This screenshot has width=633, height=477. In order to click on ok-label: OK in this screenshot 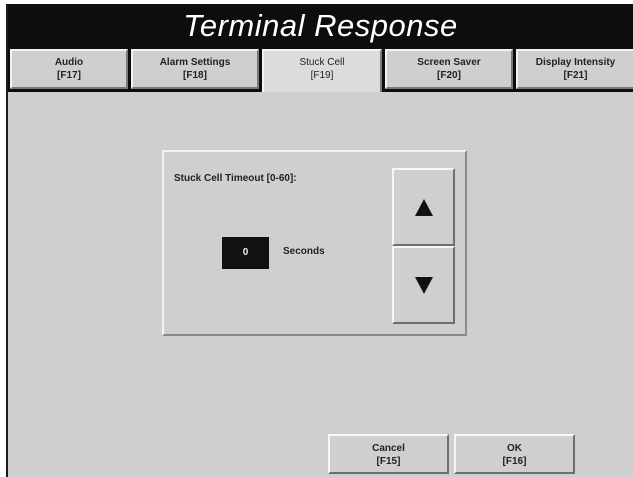, I will do `click(514, 448)`.